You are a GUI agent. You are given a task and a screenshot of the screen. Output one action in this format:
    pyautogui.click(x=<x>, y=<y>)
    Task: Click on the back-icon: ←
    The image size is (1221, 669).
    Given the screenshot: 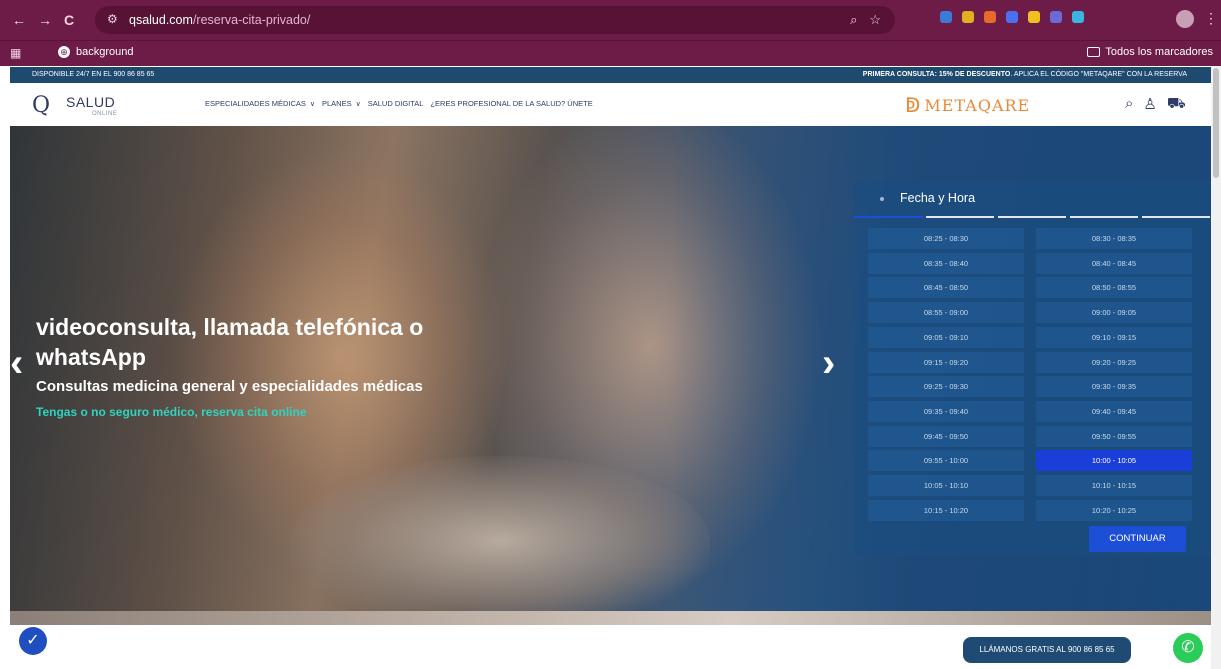 What is the action you would take?
    pyautogui.click(x=19, y=20)
    